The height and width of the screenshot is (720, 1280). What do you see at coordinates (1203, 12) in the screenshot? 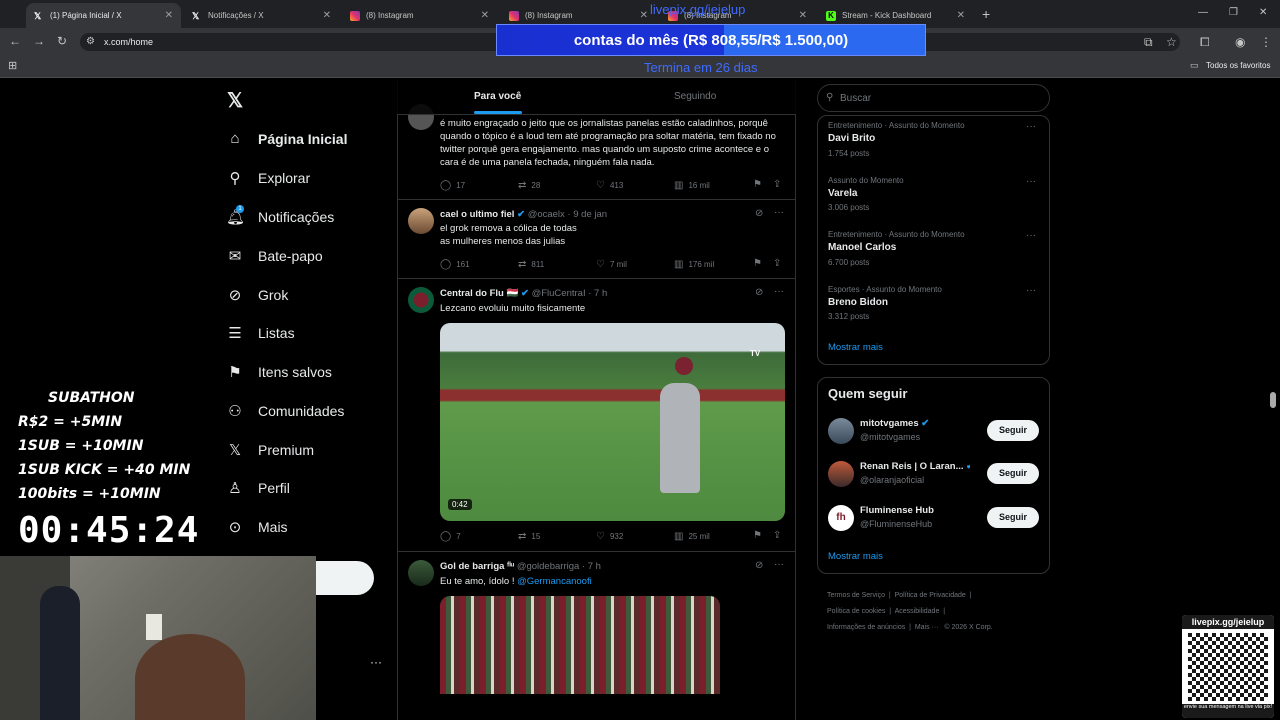
I see `minimize-icon: —` at bounding box center [1203, 12].